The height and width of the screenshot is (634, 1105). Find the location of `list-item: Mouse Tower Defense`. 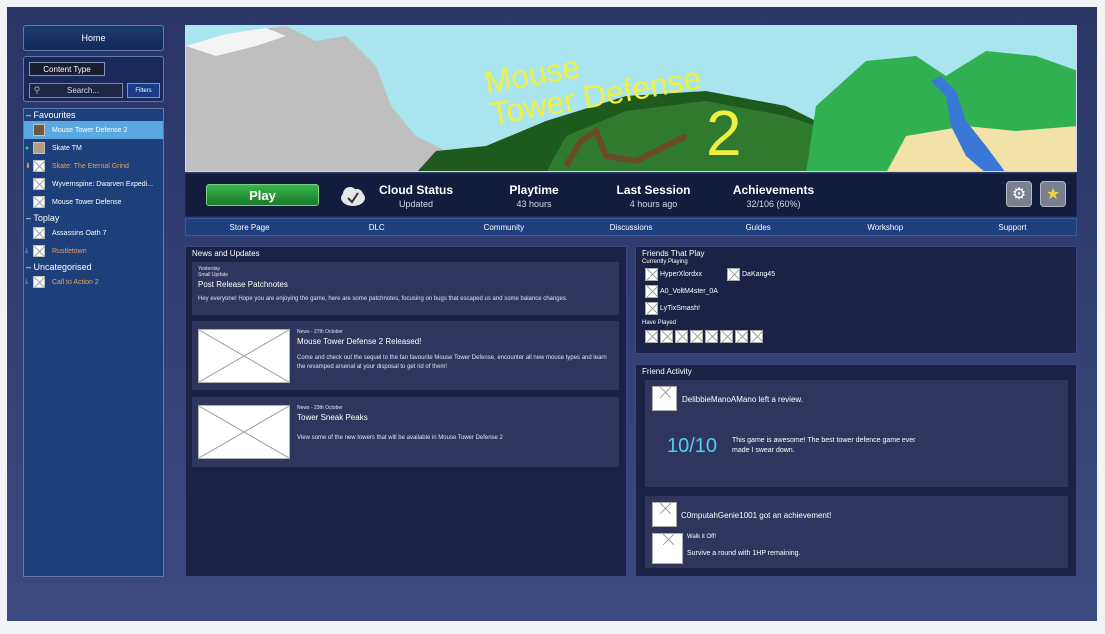

list-item: Mouse Tower Defense is located at coordinates (93, 202).